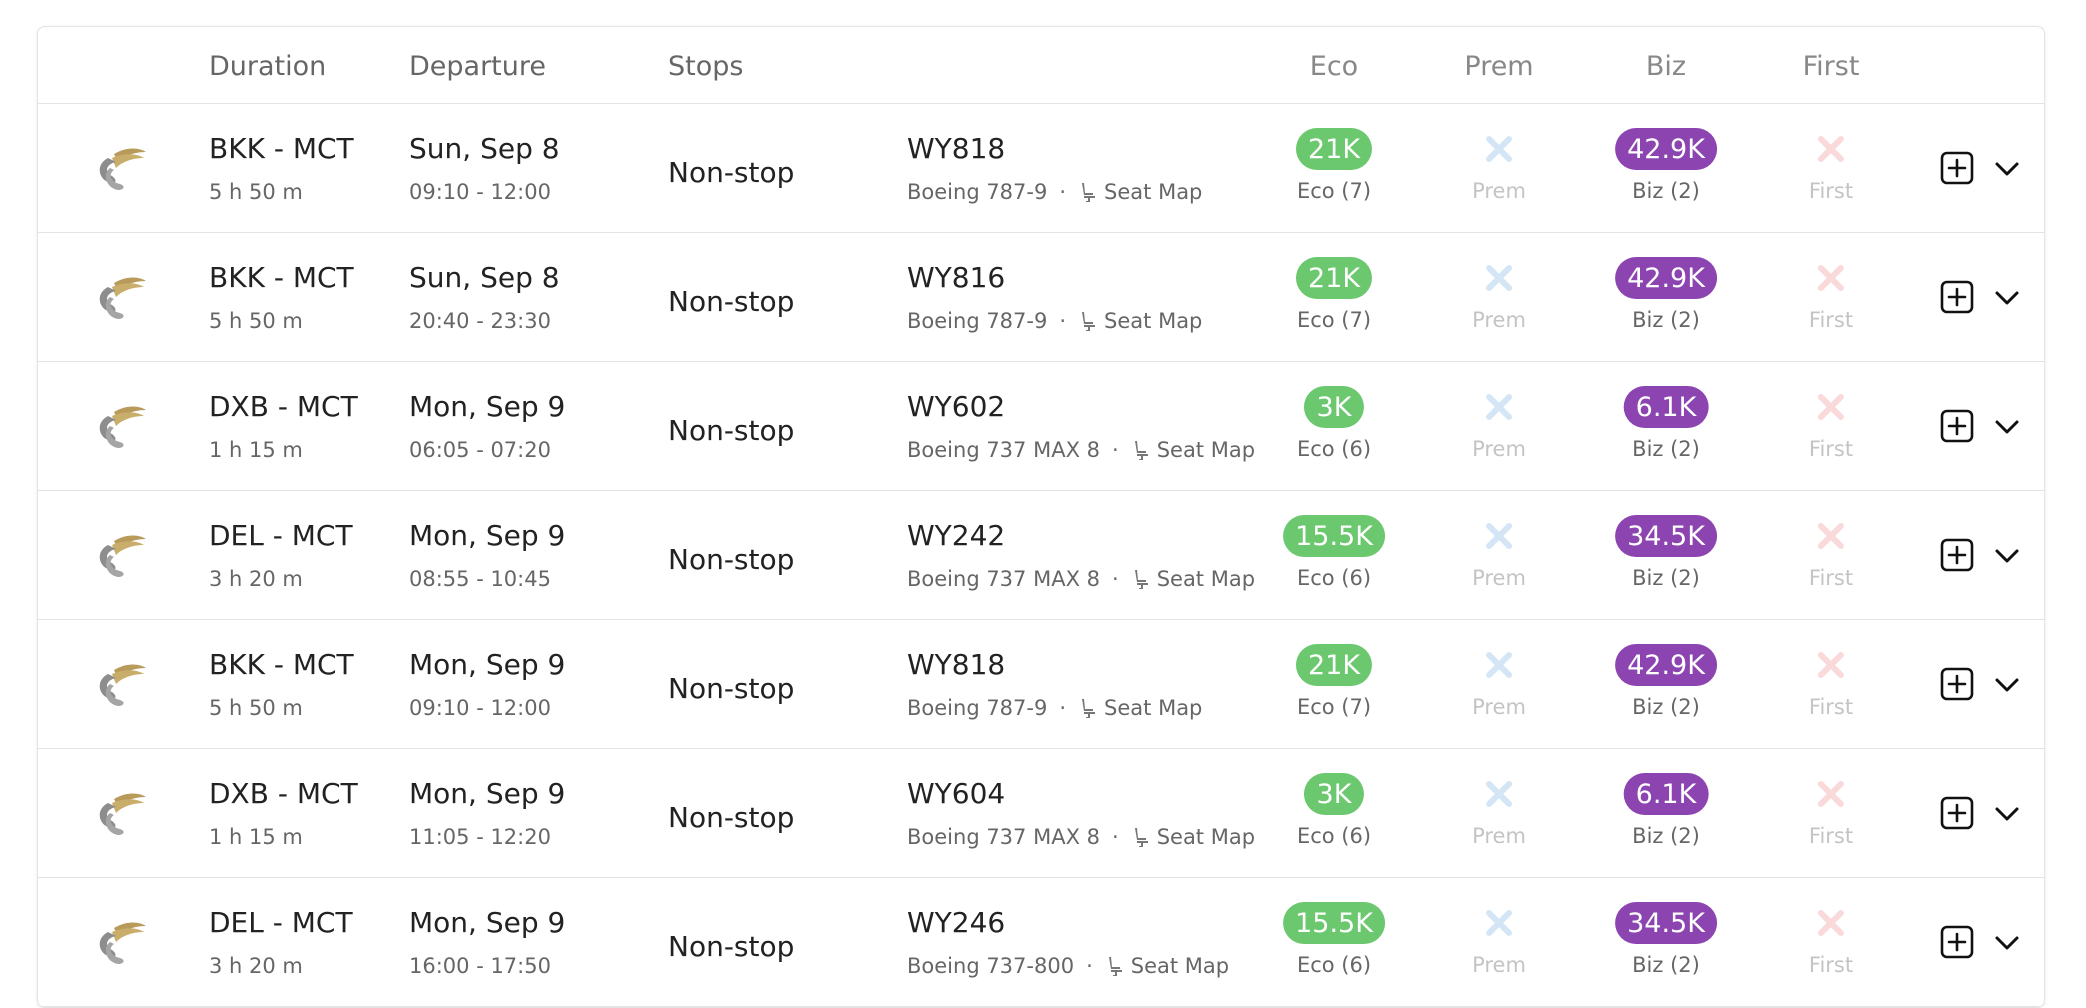 The image size is (2086, 1008). Describe the element at coordinates (1089, 321) in the screenshot. I see `seat-icon` at that location.